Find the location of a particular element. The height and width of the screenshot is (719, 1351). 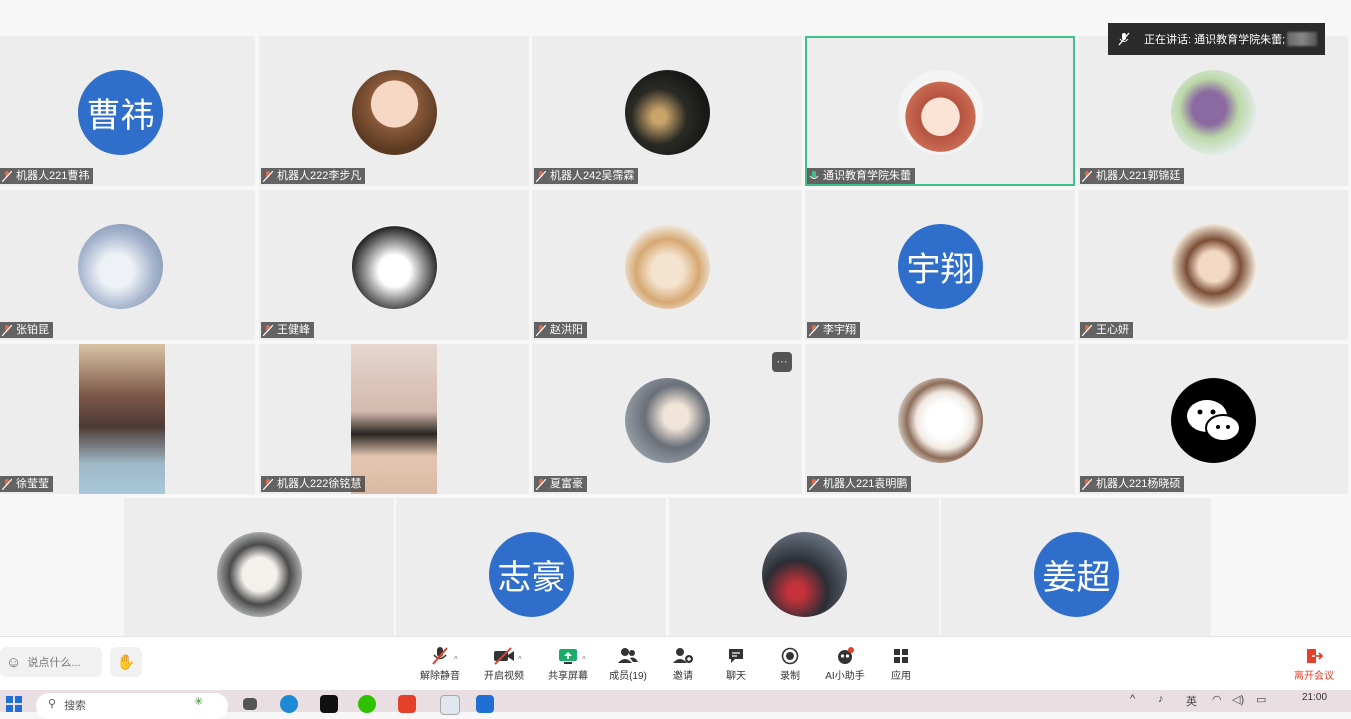

hand-icon: ✋ is located at coordinates (126, 662).